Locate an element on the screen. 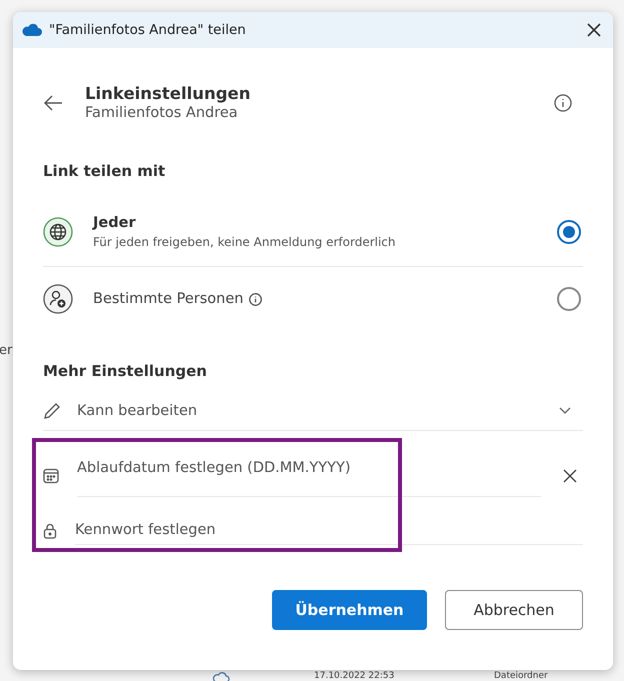 The image size is (624, 681). back-button is located at coordinates (53, 102).